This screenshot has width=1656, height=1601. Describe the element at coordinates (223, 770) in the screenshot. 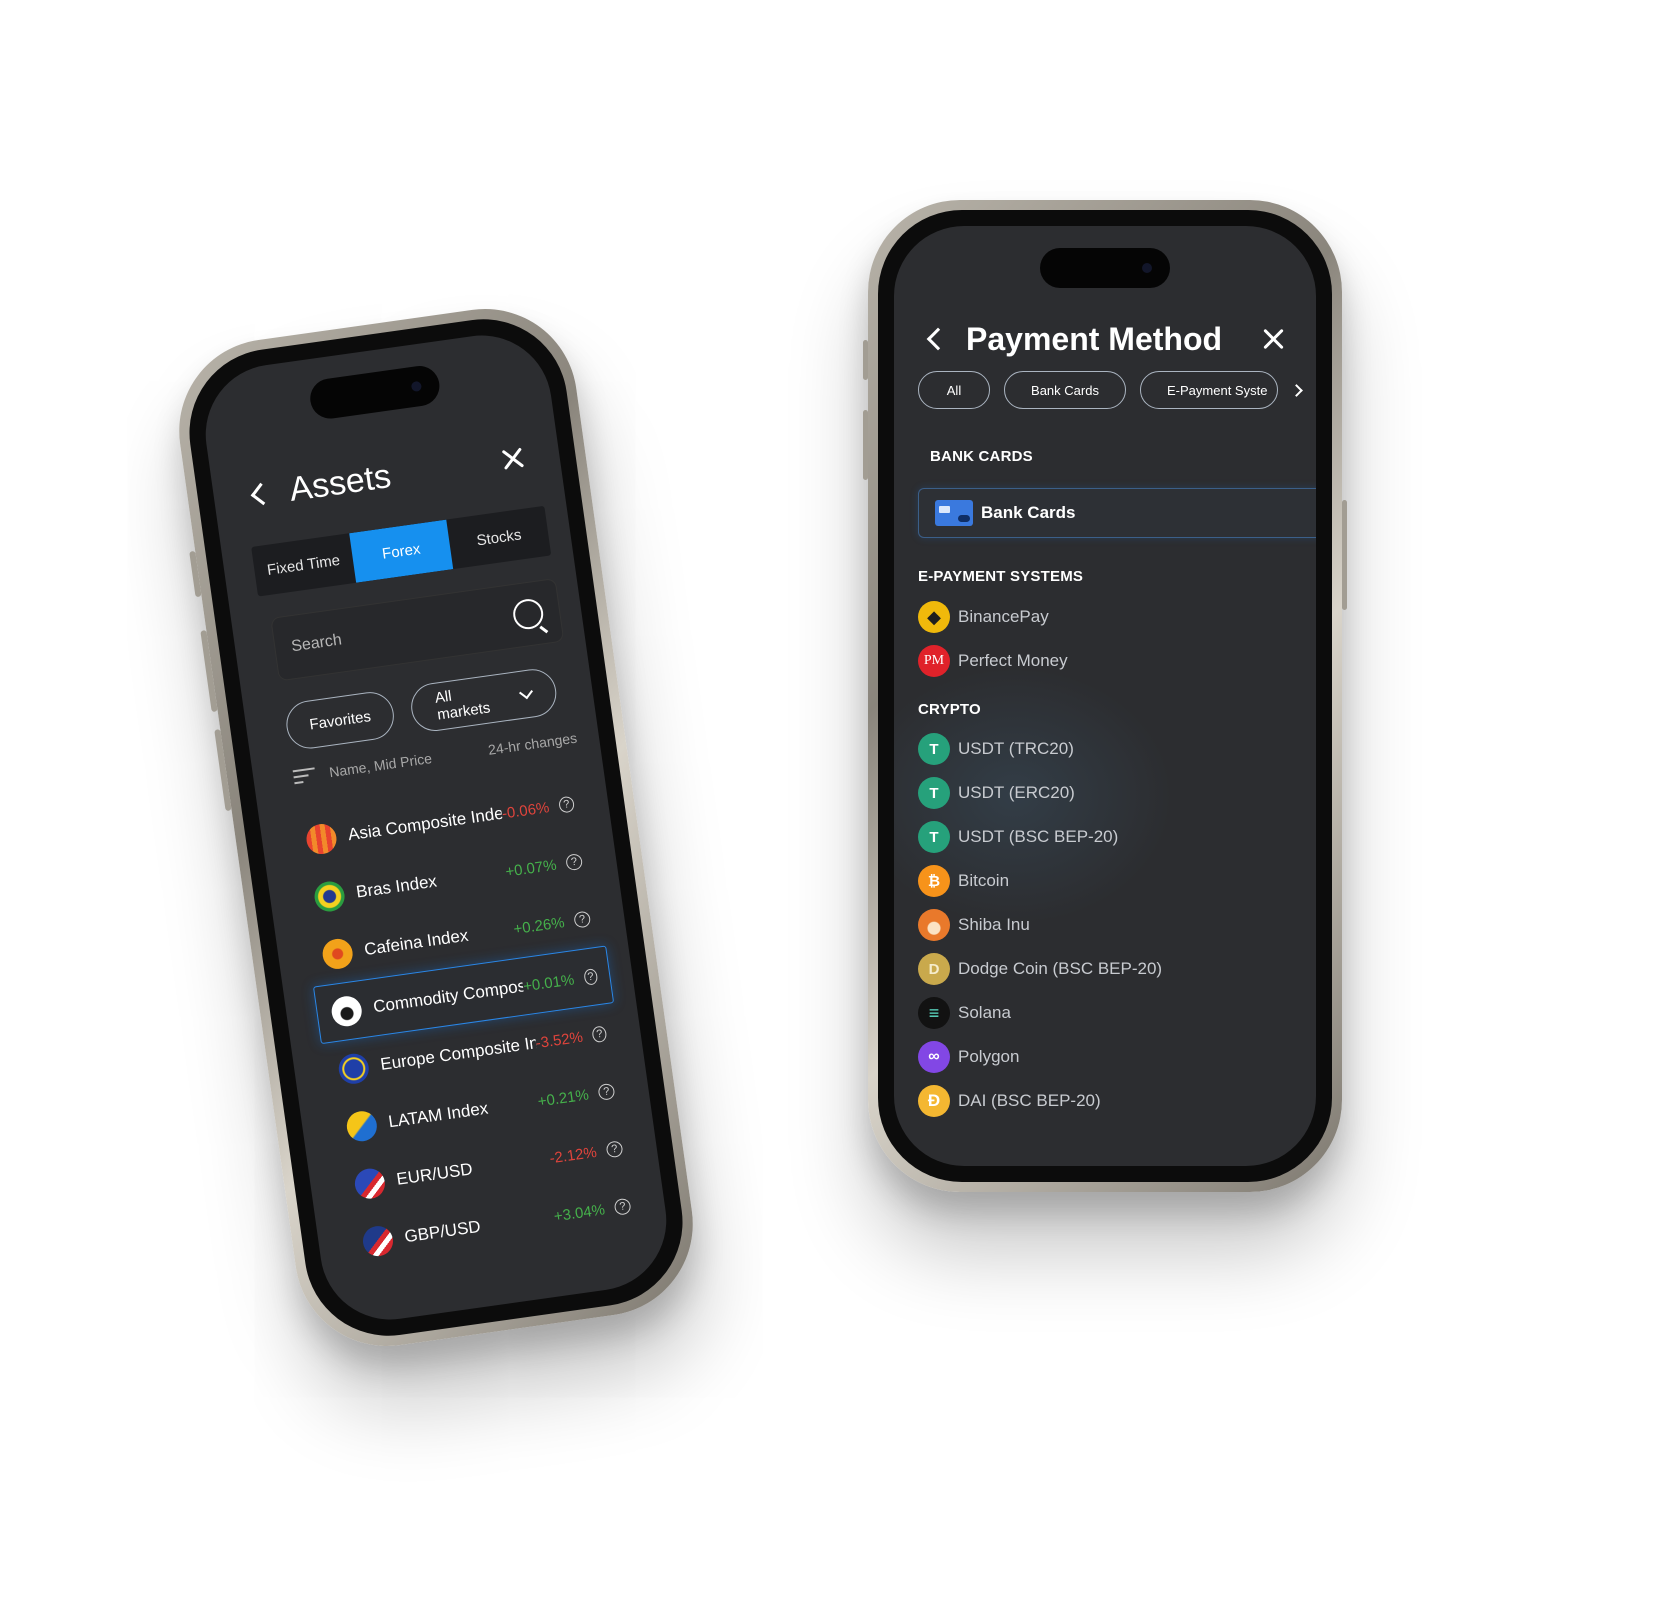

I see `volume-down-button` at that location.